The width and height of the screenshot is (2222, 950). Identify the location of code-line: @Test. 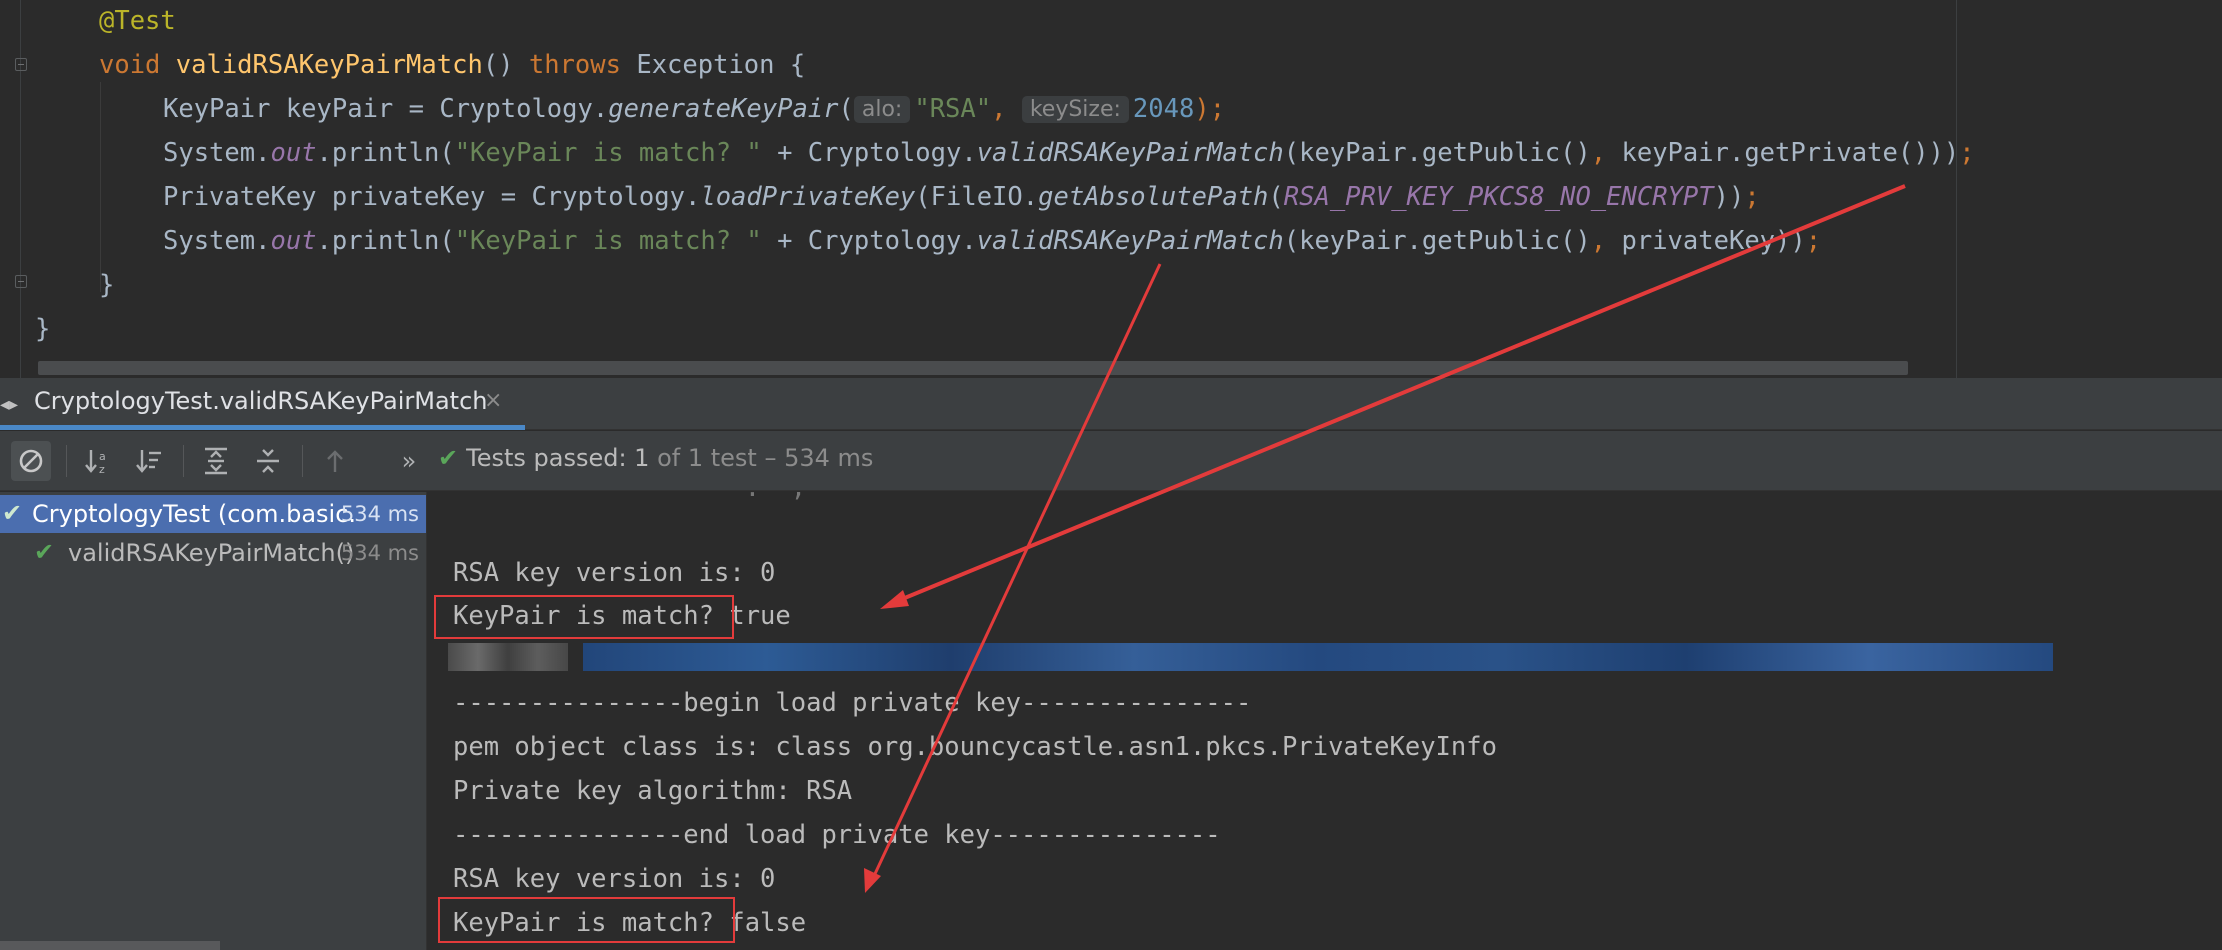
(137, 21).